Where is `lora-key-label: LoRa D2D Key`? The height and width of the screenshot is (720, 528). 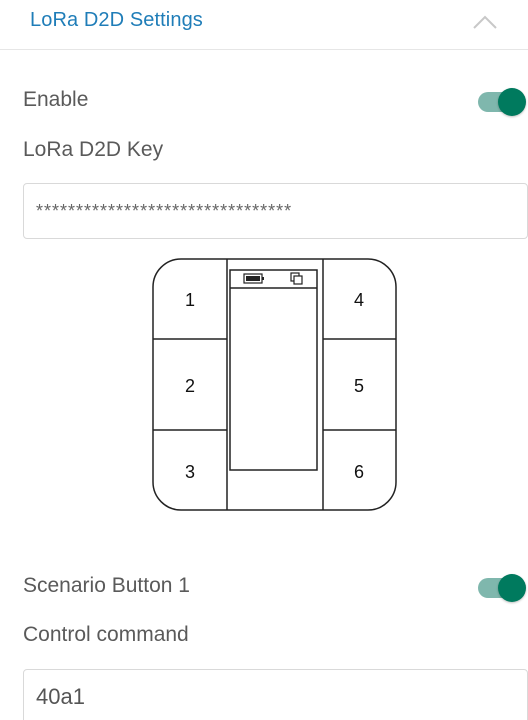
lora-key-label: LoRa D2D Key is located at coordinates (93, 149).